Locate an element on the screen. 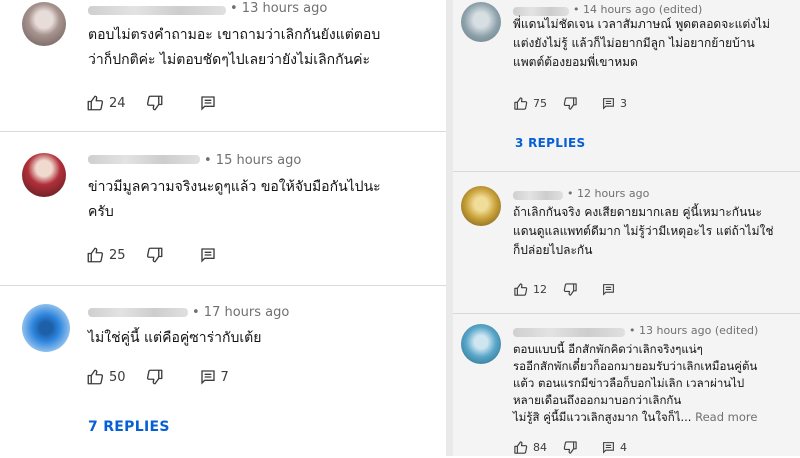  comment-actions: 84 4 is located at coordinates (578, 447).